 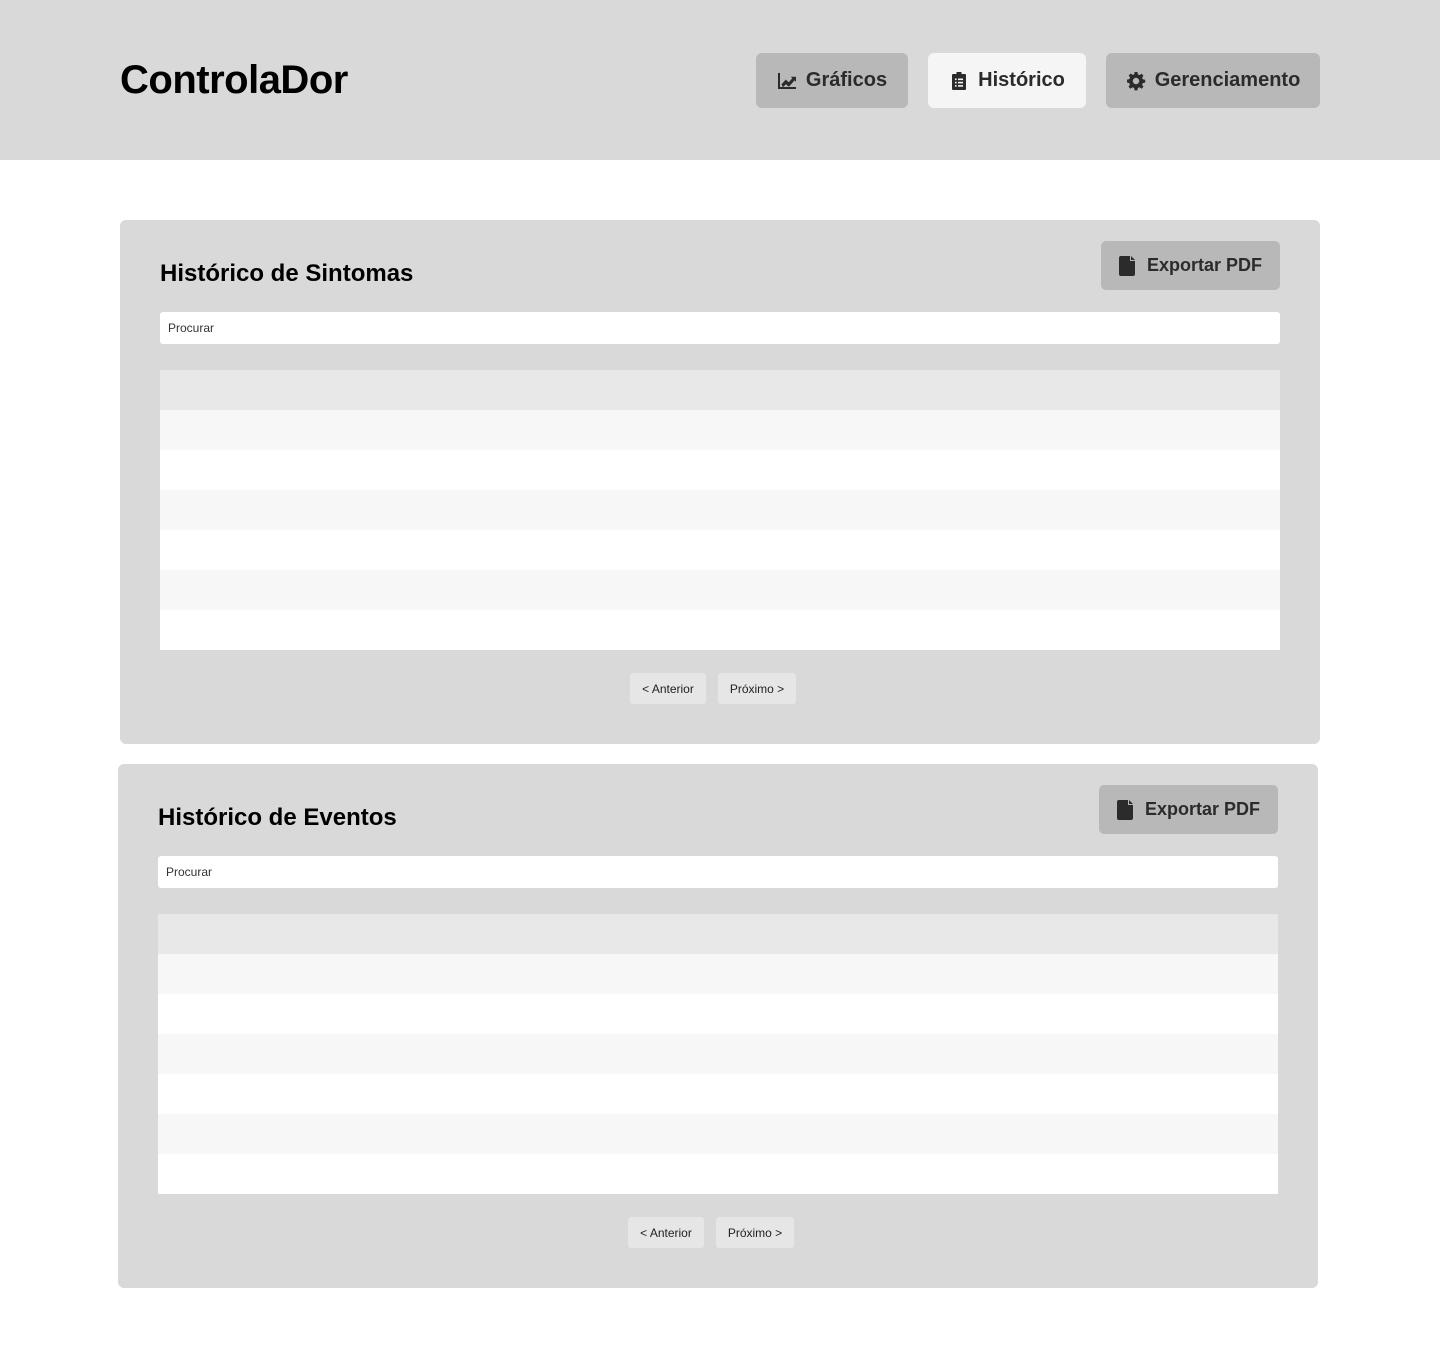 What do you see at coordinates (959, 80) in the screenshot?
I see `clipboard-list-icon` at bounding box center [959, 80].